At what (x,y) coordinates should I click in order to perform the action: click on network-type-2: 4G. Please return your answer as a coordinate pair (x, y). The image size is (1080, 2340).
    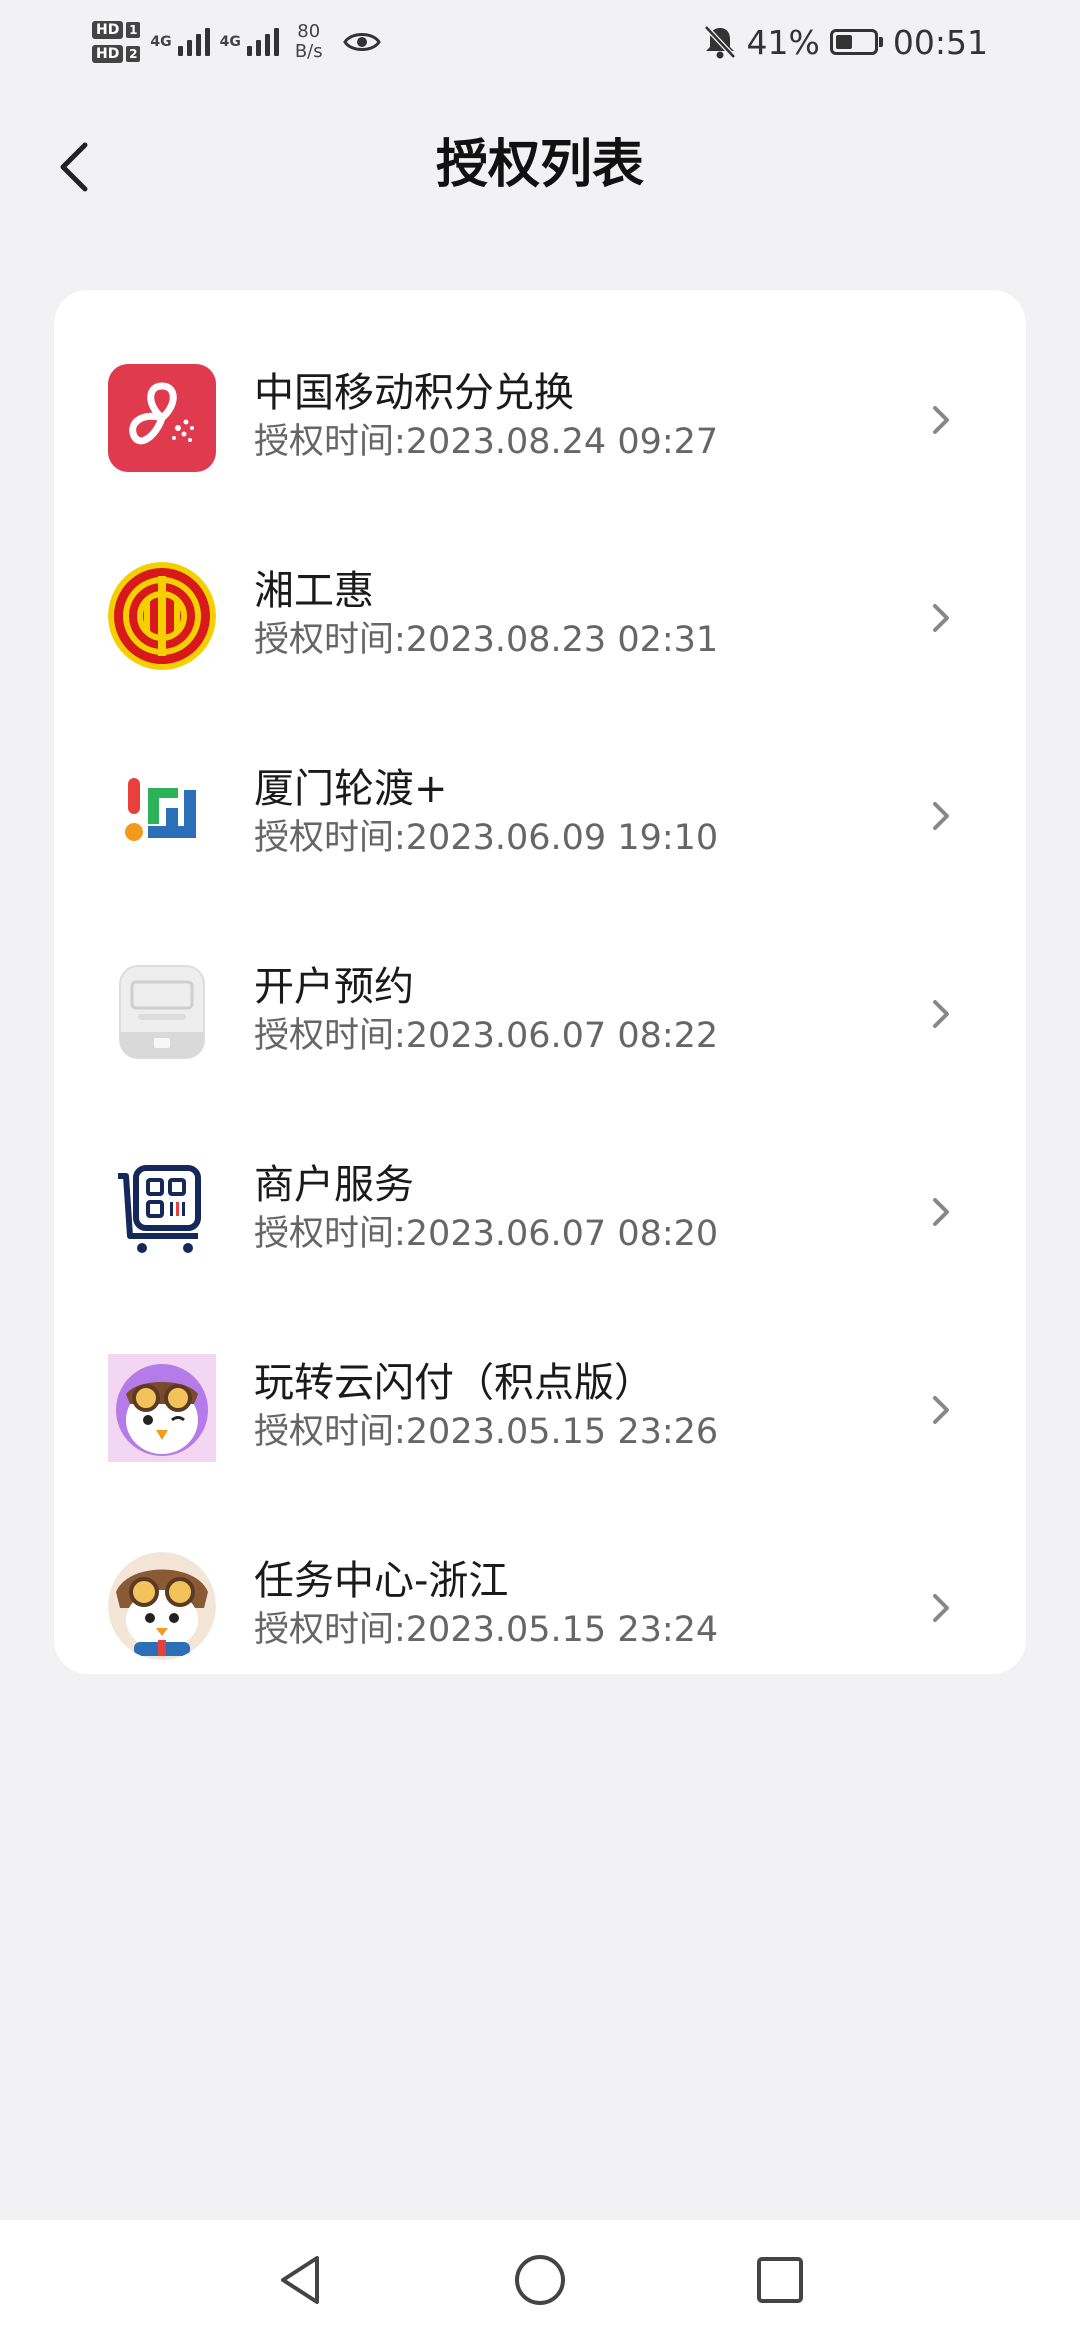
    Looking at the image, I should click on (230, 42).